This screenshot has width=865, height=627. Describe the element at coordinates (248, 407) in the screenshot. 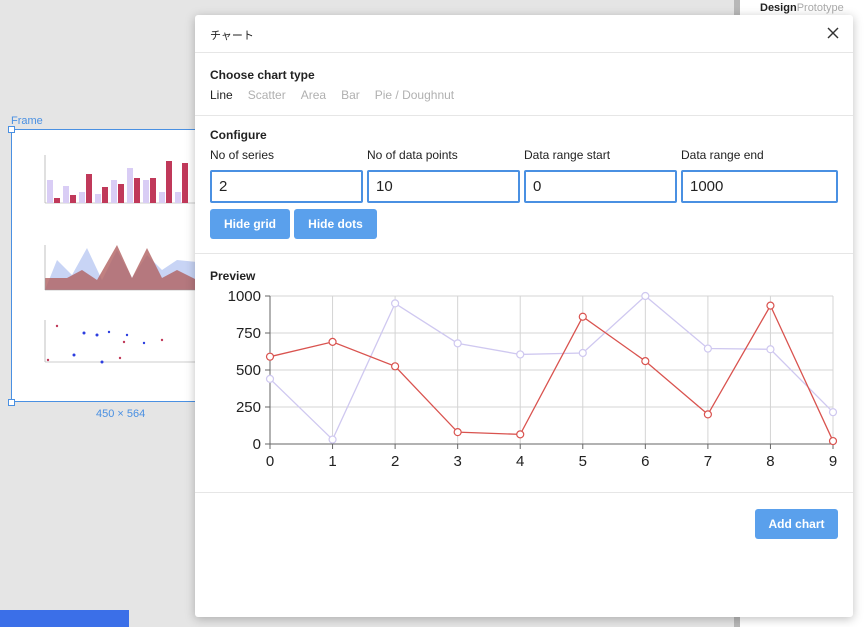

I see `y-tick-label: 250` at that location.